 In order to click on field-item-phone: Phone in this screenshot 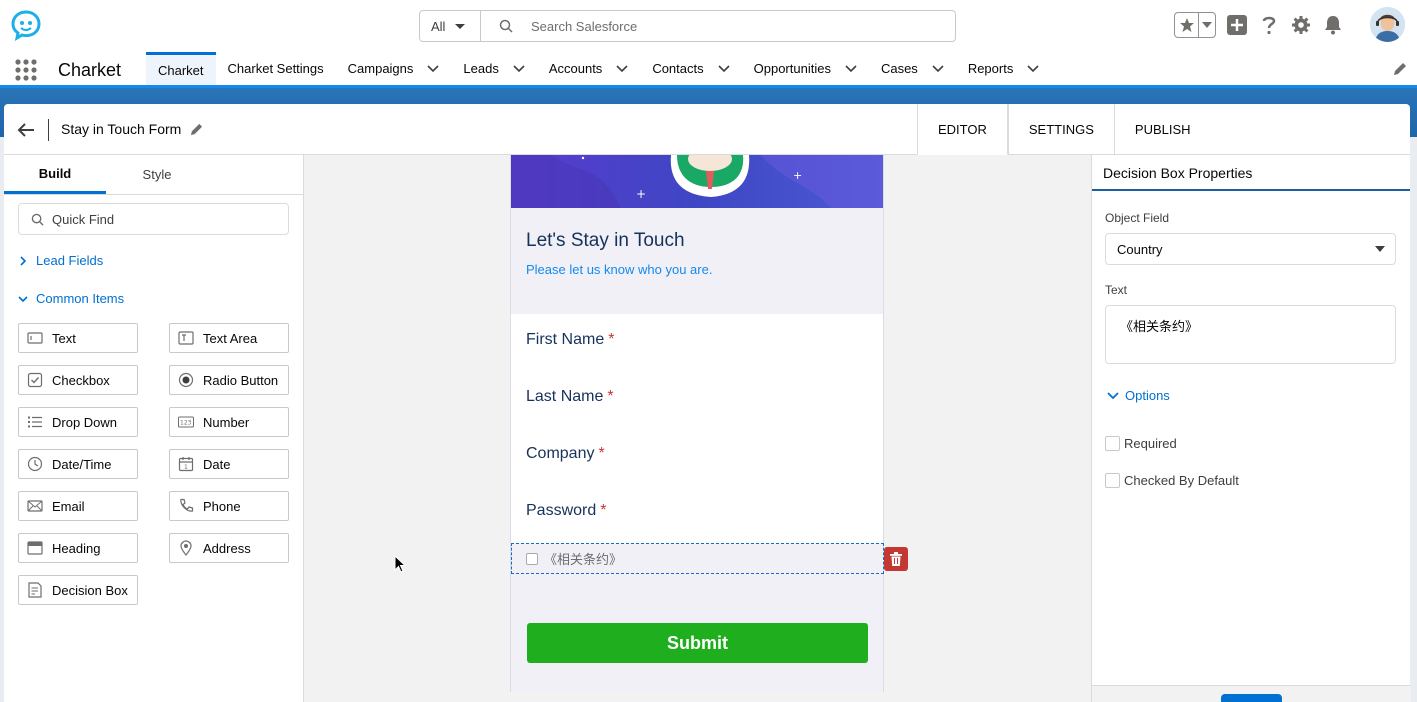, I will do `click(229, 506)`.